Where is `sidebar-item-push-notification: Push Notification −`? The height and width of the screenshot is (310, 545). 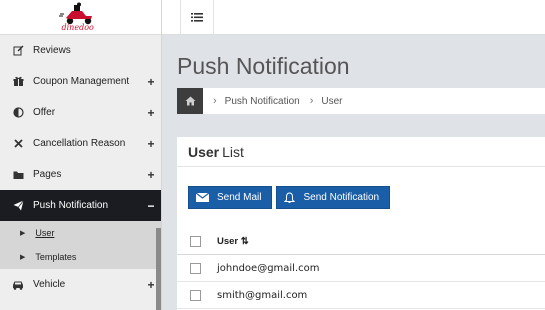
sidebar-item-push-notification: Push Notification − is located at coordinates (80, 205).